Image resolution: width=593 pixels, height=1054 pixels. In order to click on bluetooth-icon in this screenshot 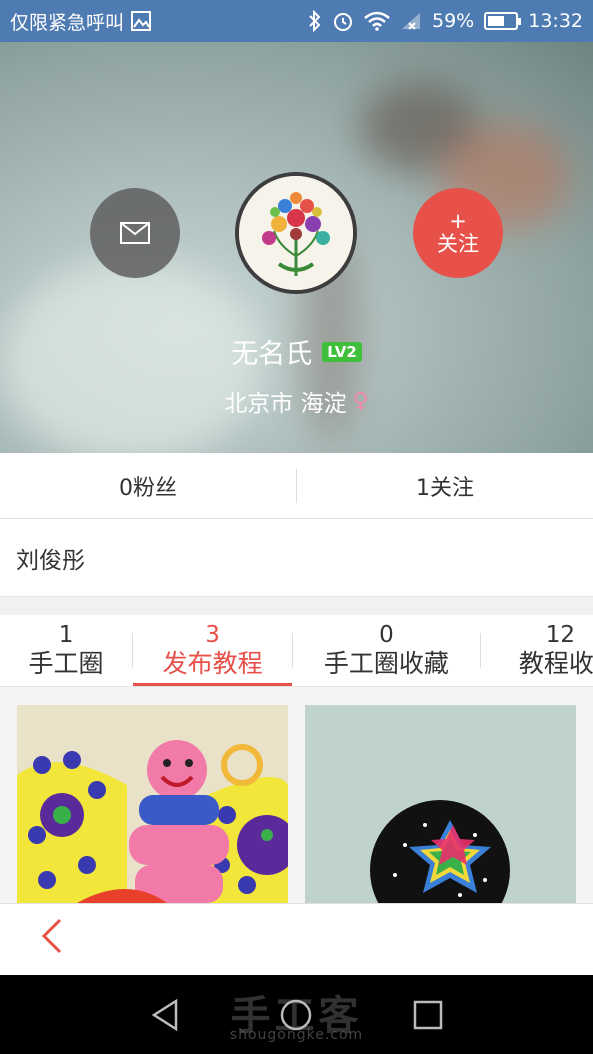, I will do `click(315, 21)`.